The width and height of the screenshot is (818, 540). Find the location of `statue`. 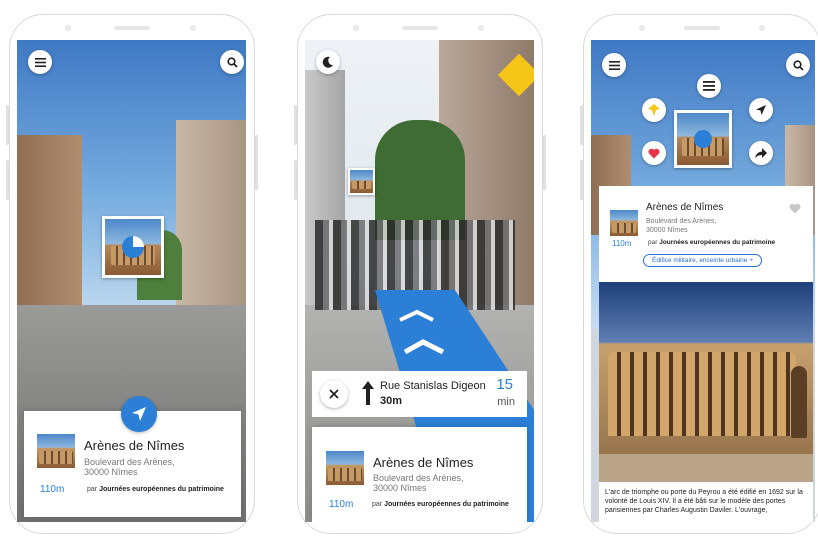

statue is located at coordinates (799, 402).